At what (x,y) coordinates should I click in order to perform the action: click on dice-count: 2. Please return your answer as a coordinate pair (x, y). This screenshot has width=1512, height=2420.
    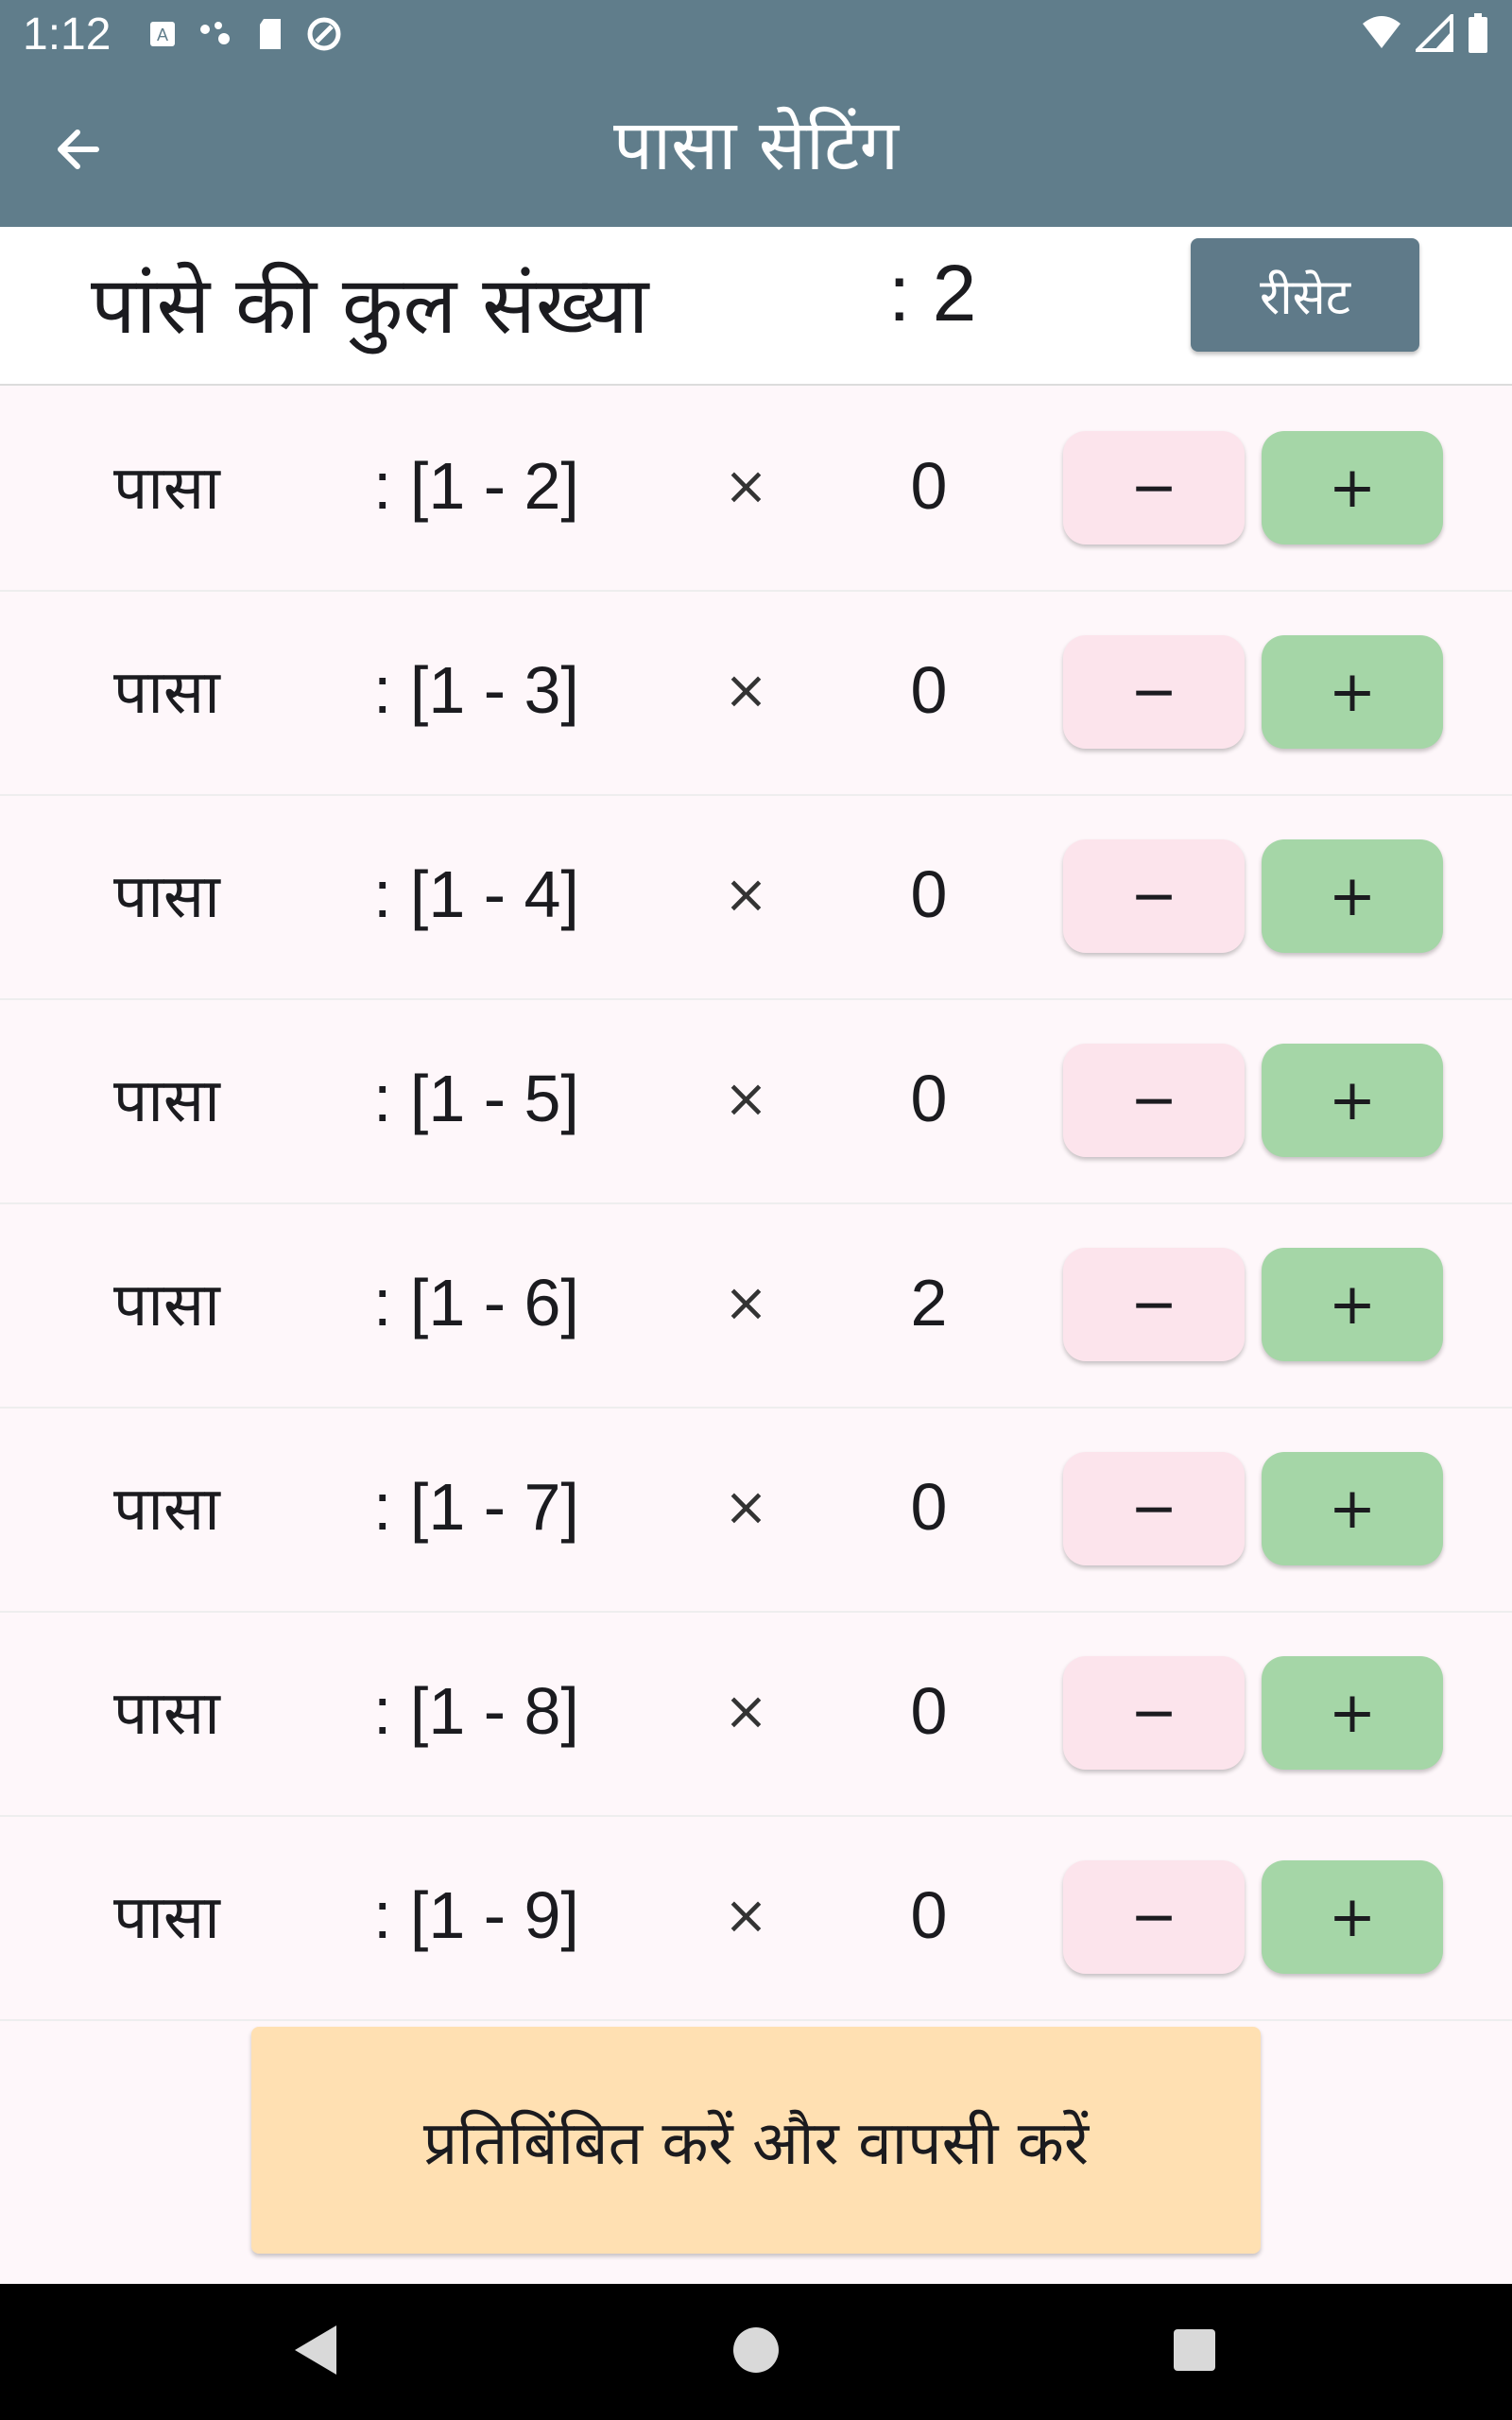
    Looking at the image, I should click on (929, 1303).